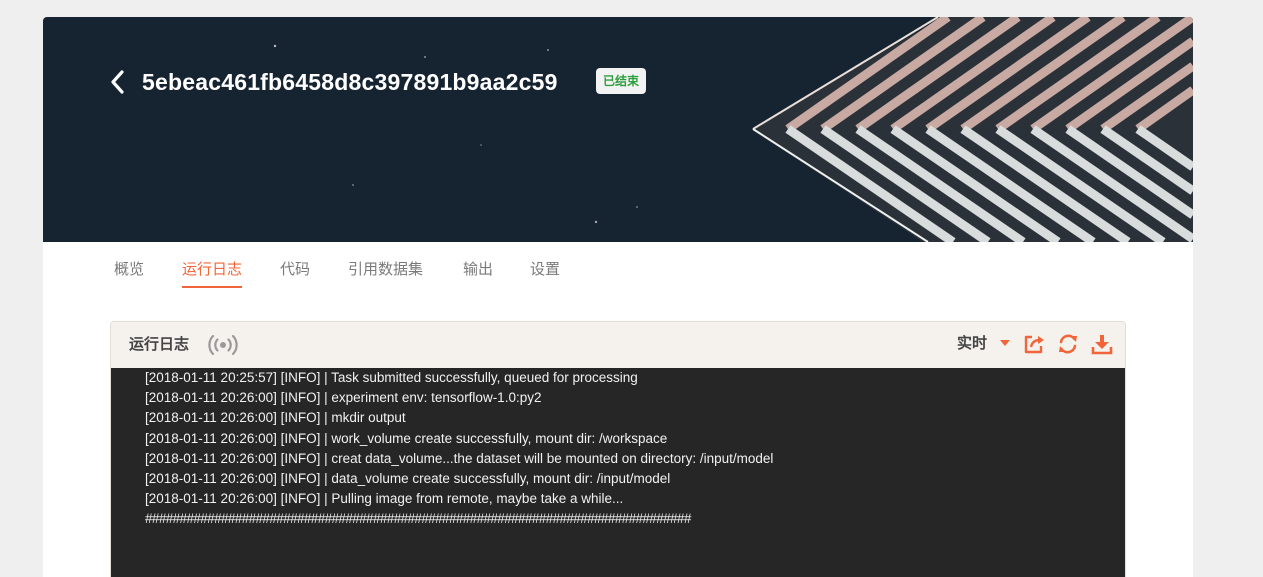  What do you see at coordinates (618, 267) in the screenshot?
I see `tab-bar: 概览 运行日志 代码 引用数据集 输出 设置` at bounding box center [618, 267].